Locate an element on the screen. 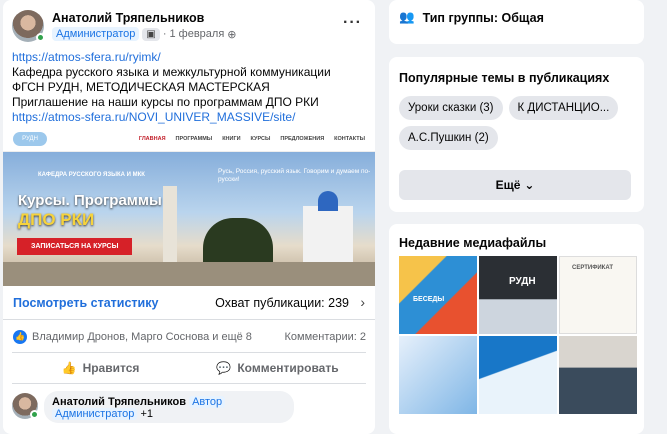  topics-title: Популярные темы в публикациях is located at coordinates (504, 78).